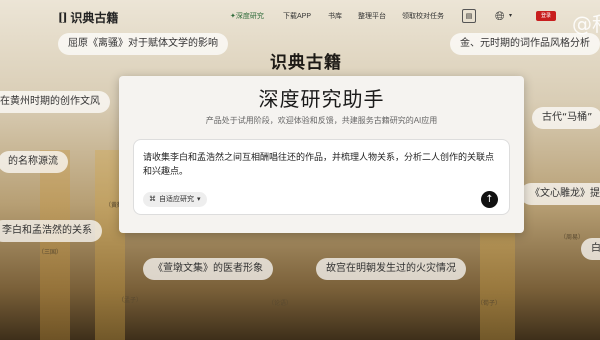 The image size is (600, 340). What do you see at coordinates (546, 16) in the screenshot?
I see `login-button: 登录` at bounding box center [546, 16].